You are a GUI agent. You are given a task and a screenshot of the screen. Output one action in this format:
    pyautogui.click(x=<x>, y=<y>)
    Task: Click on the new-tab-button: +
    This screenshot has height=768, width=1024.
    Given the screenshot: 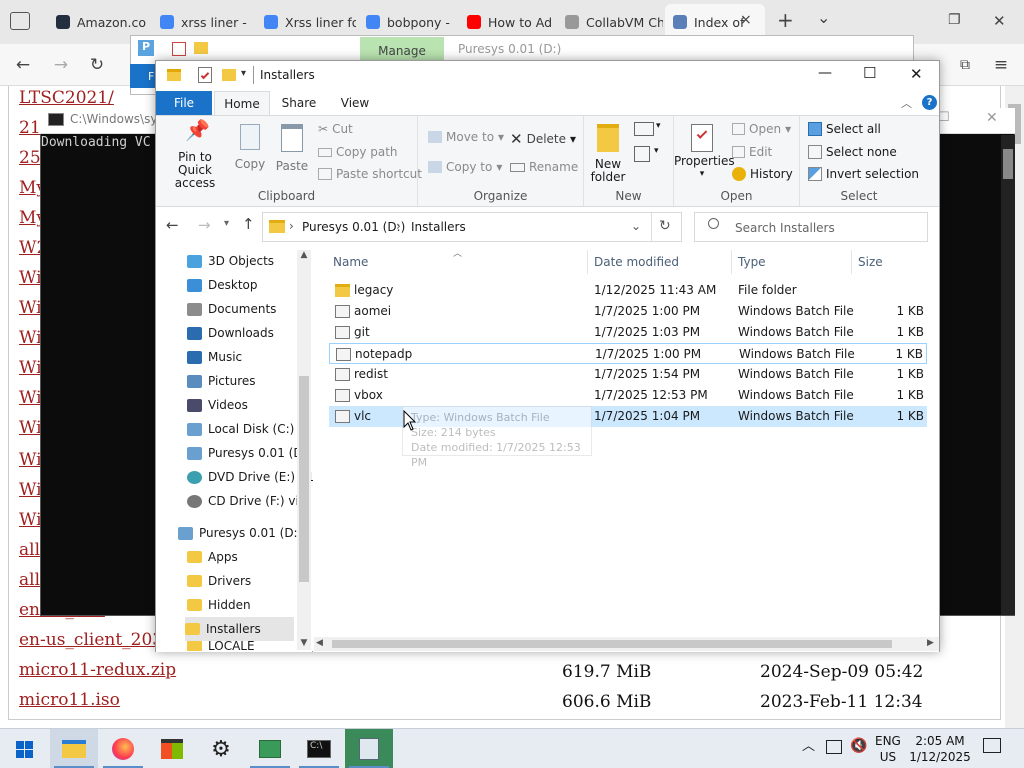 What is the action you would take?
    pyautogui.click(x=785, y=20)
    